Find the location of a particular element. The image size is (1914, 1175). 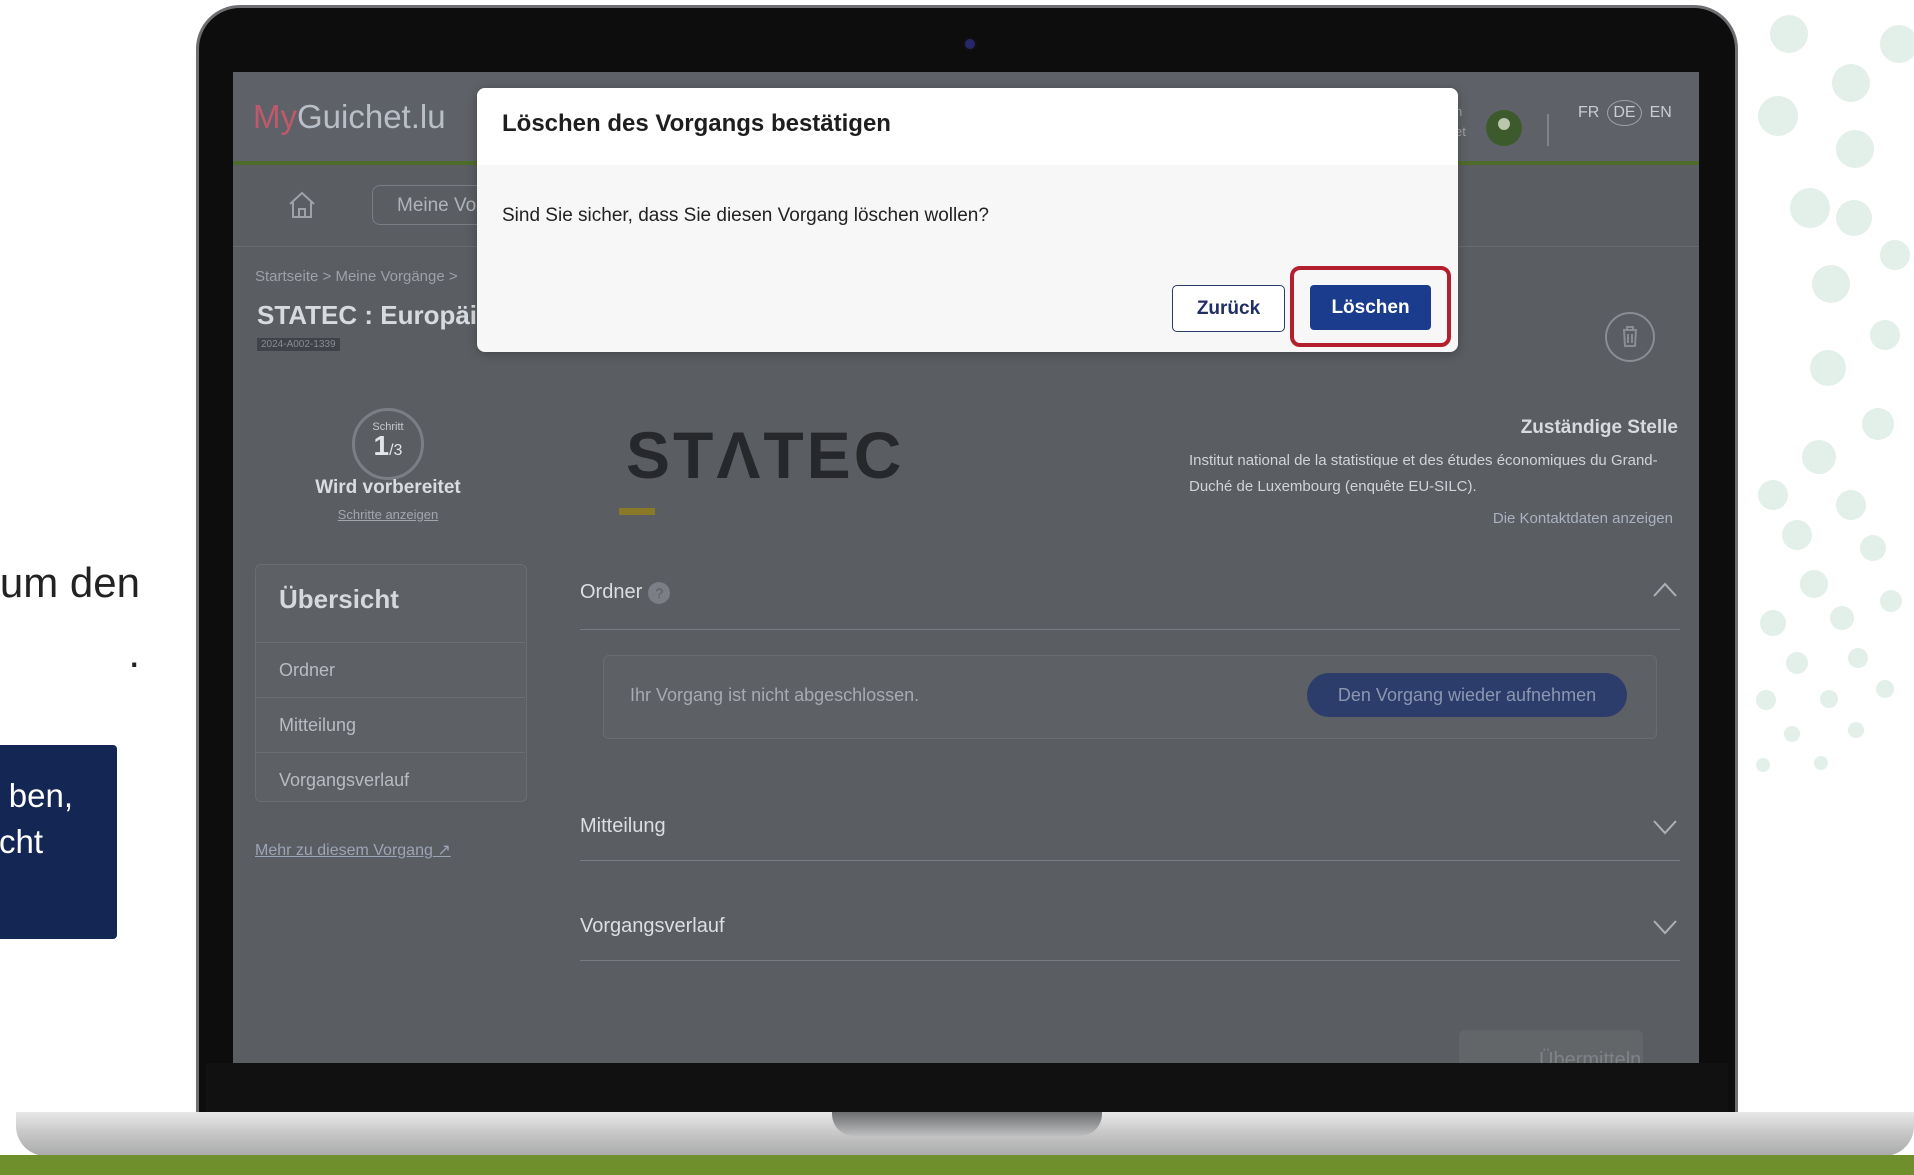

delete-button: Löschen is located at coordinates (1370, 307).